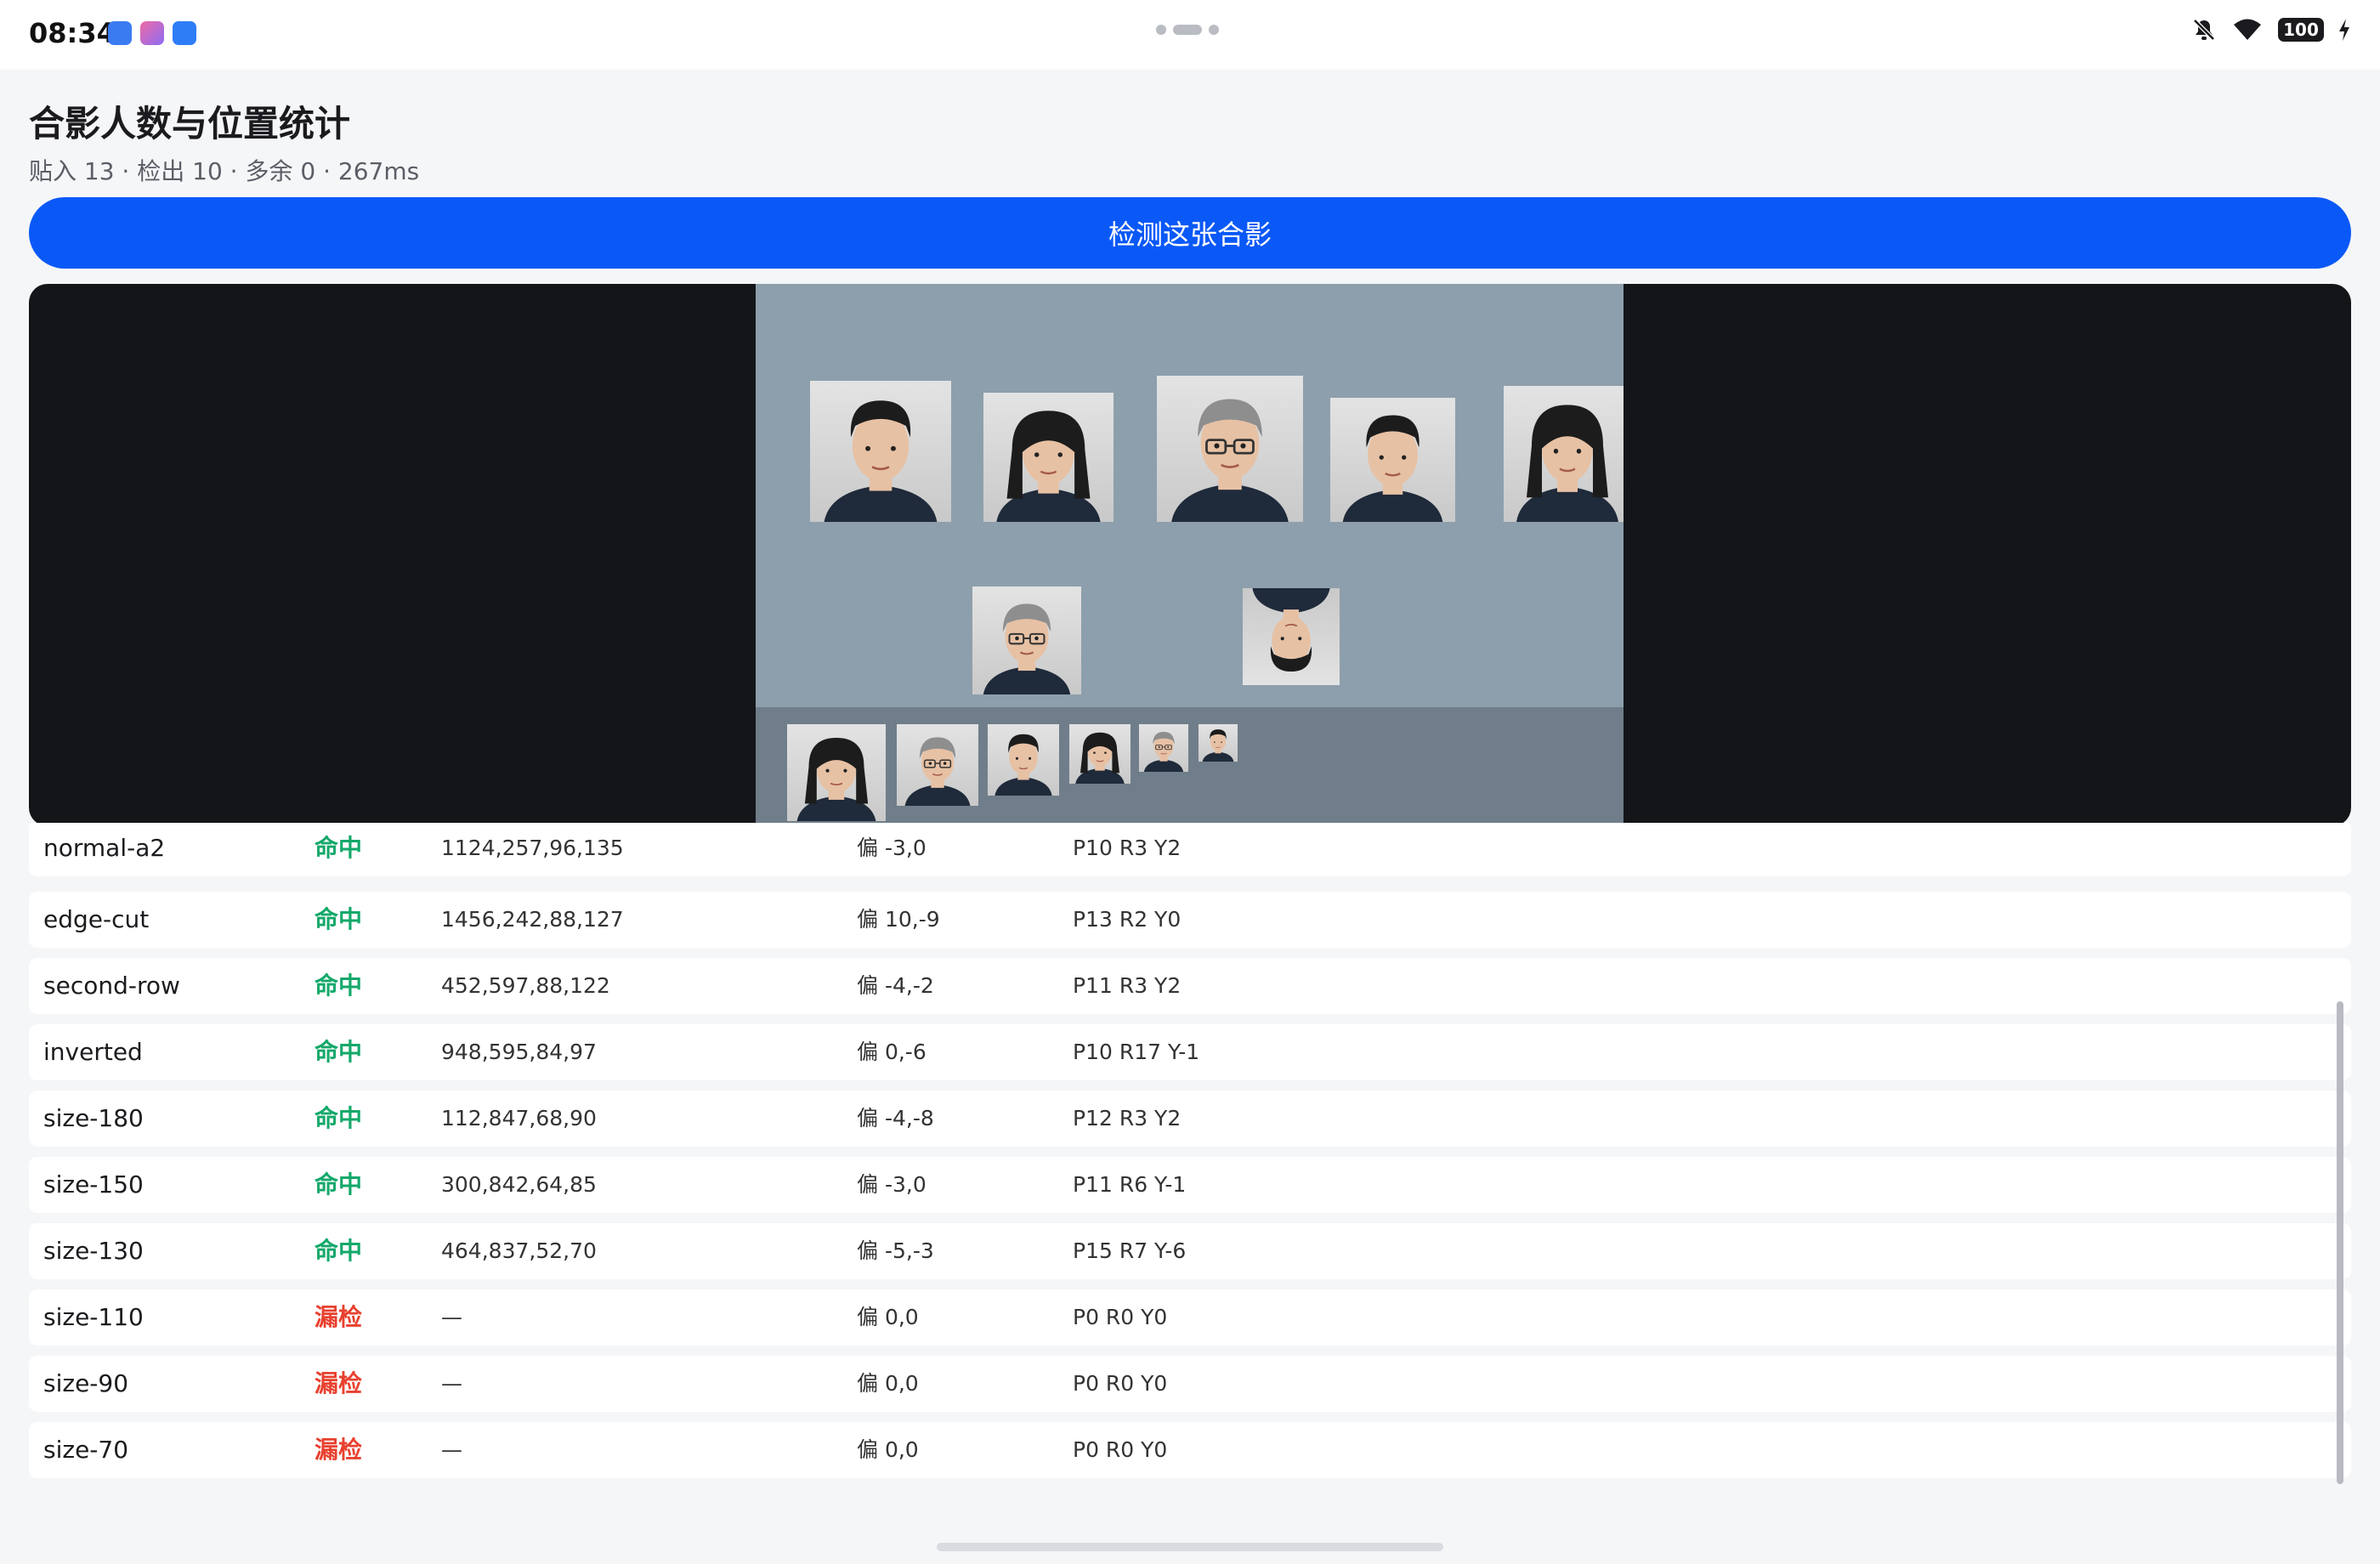  What do you see at coordinates (519, 1184) in the screenshot?
I see `result-bounding-box: 300,842,64,85` at bounding box center [519, 1184].